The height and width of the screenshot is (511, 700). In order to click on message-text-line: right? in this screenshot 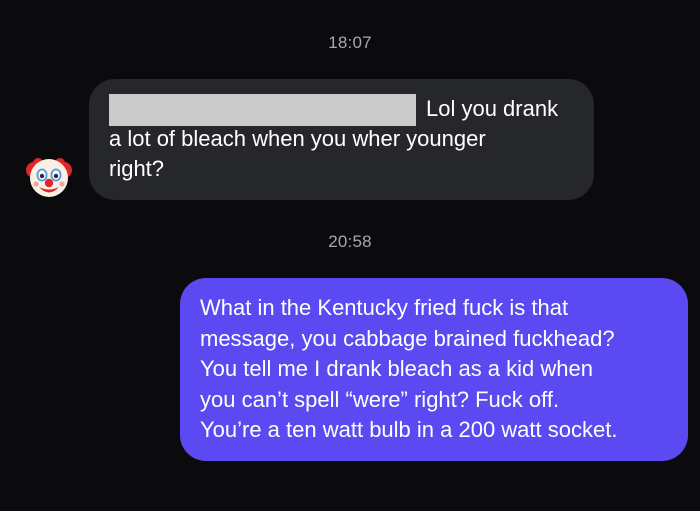, I will do `click(137, 168)`.